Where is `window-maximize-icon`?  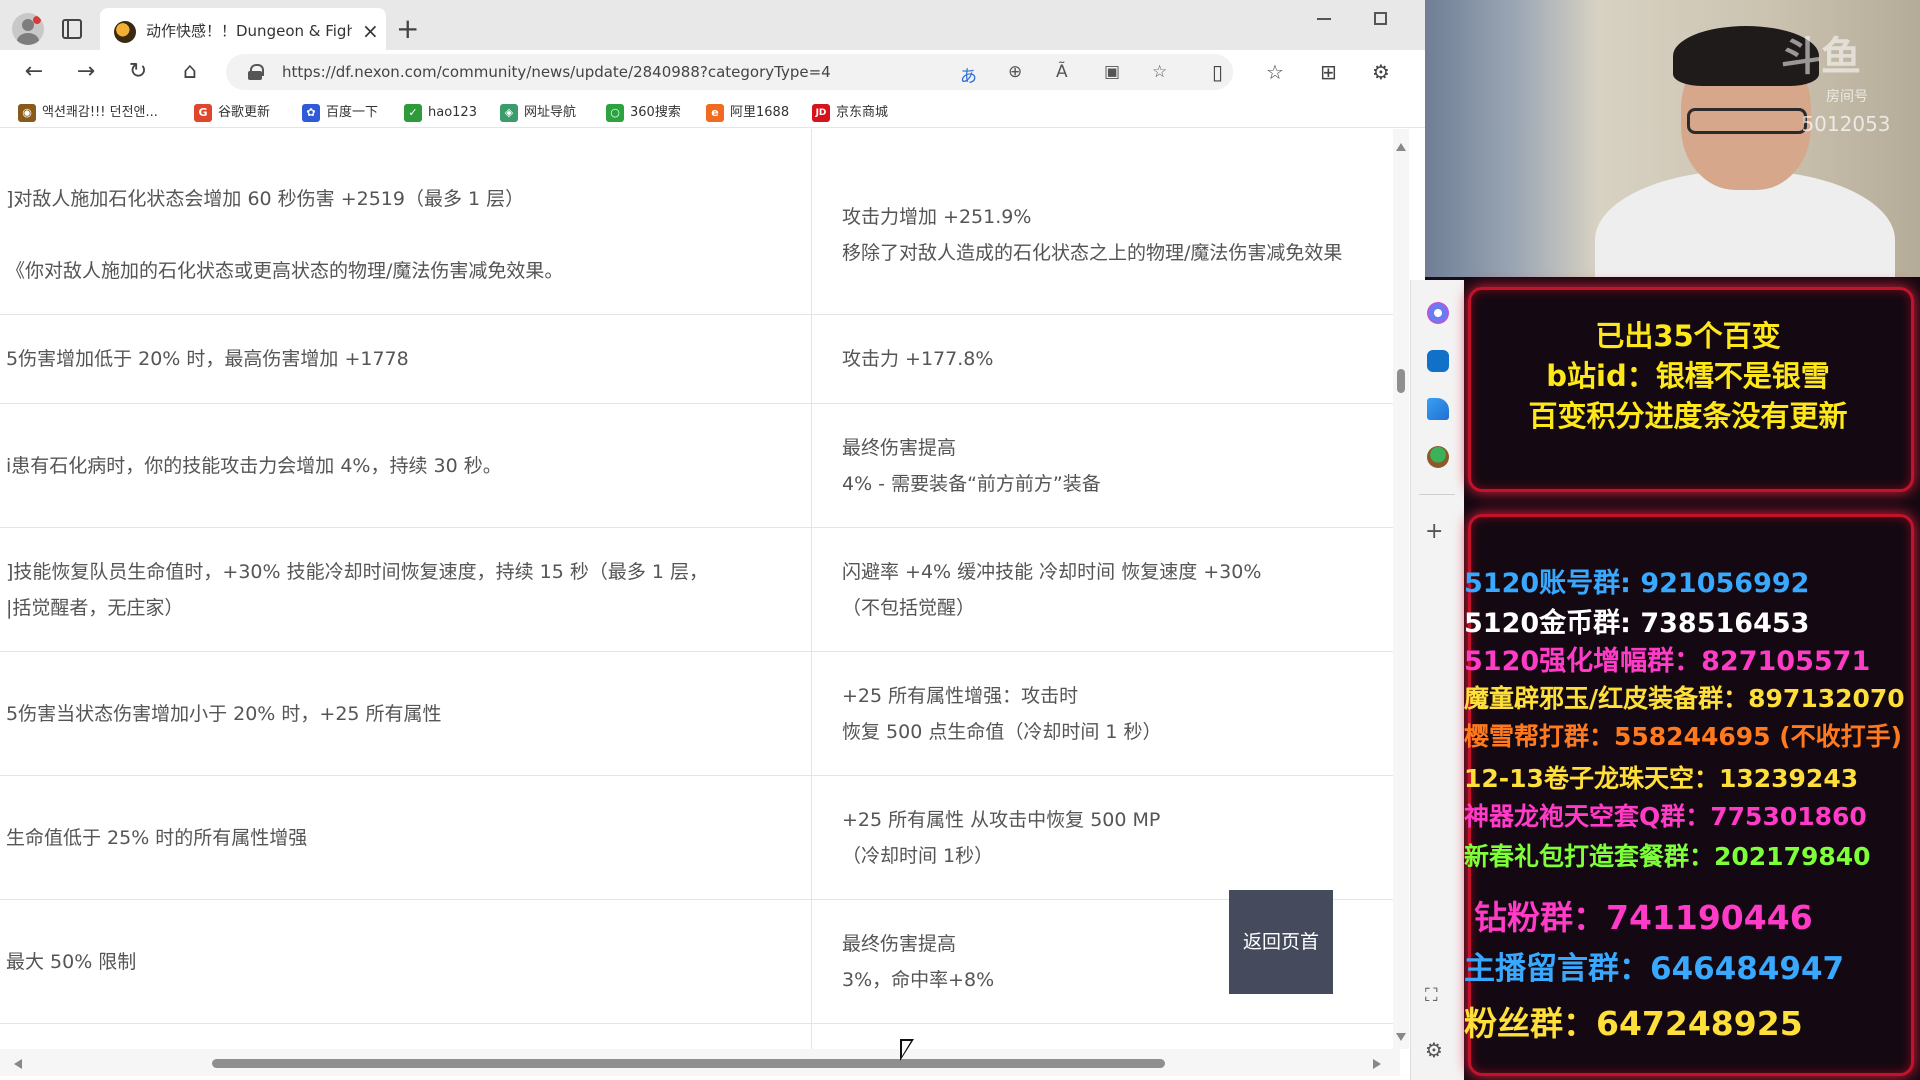 window-maximize-icon is located at coordinates (1380, 18).